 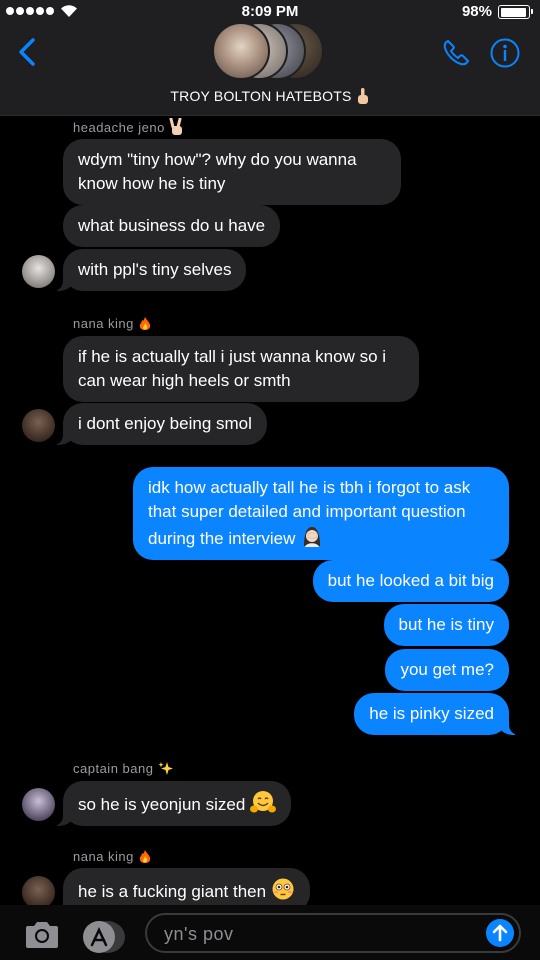 What do you see at coordinates (362, 96) in the screenshot?
I see `finger-pointing-up-emoji` at bounding box center [362, 96].